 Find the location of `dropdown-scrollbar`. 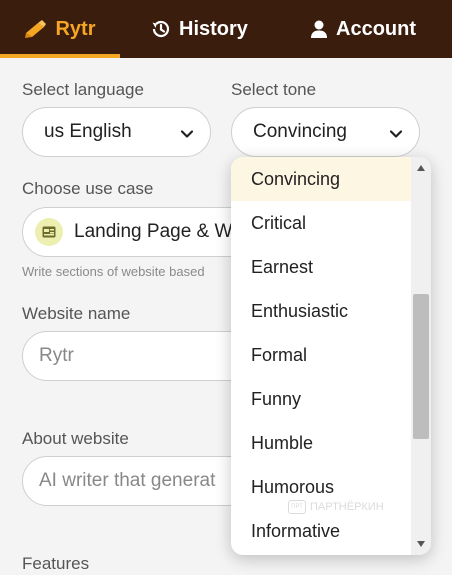

dropdown-scrollbar is located at coordinates (421, 356).